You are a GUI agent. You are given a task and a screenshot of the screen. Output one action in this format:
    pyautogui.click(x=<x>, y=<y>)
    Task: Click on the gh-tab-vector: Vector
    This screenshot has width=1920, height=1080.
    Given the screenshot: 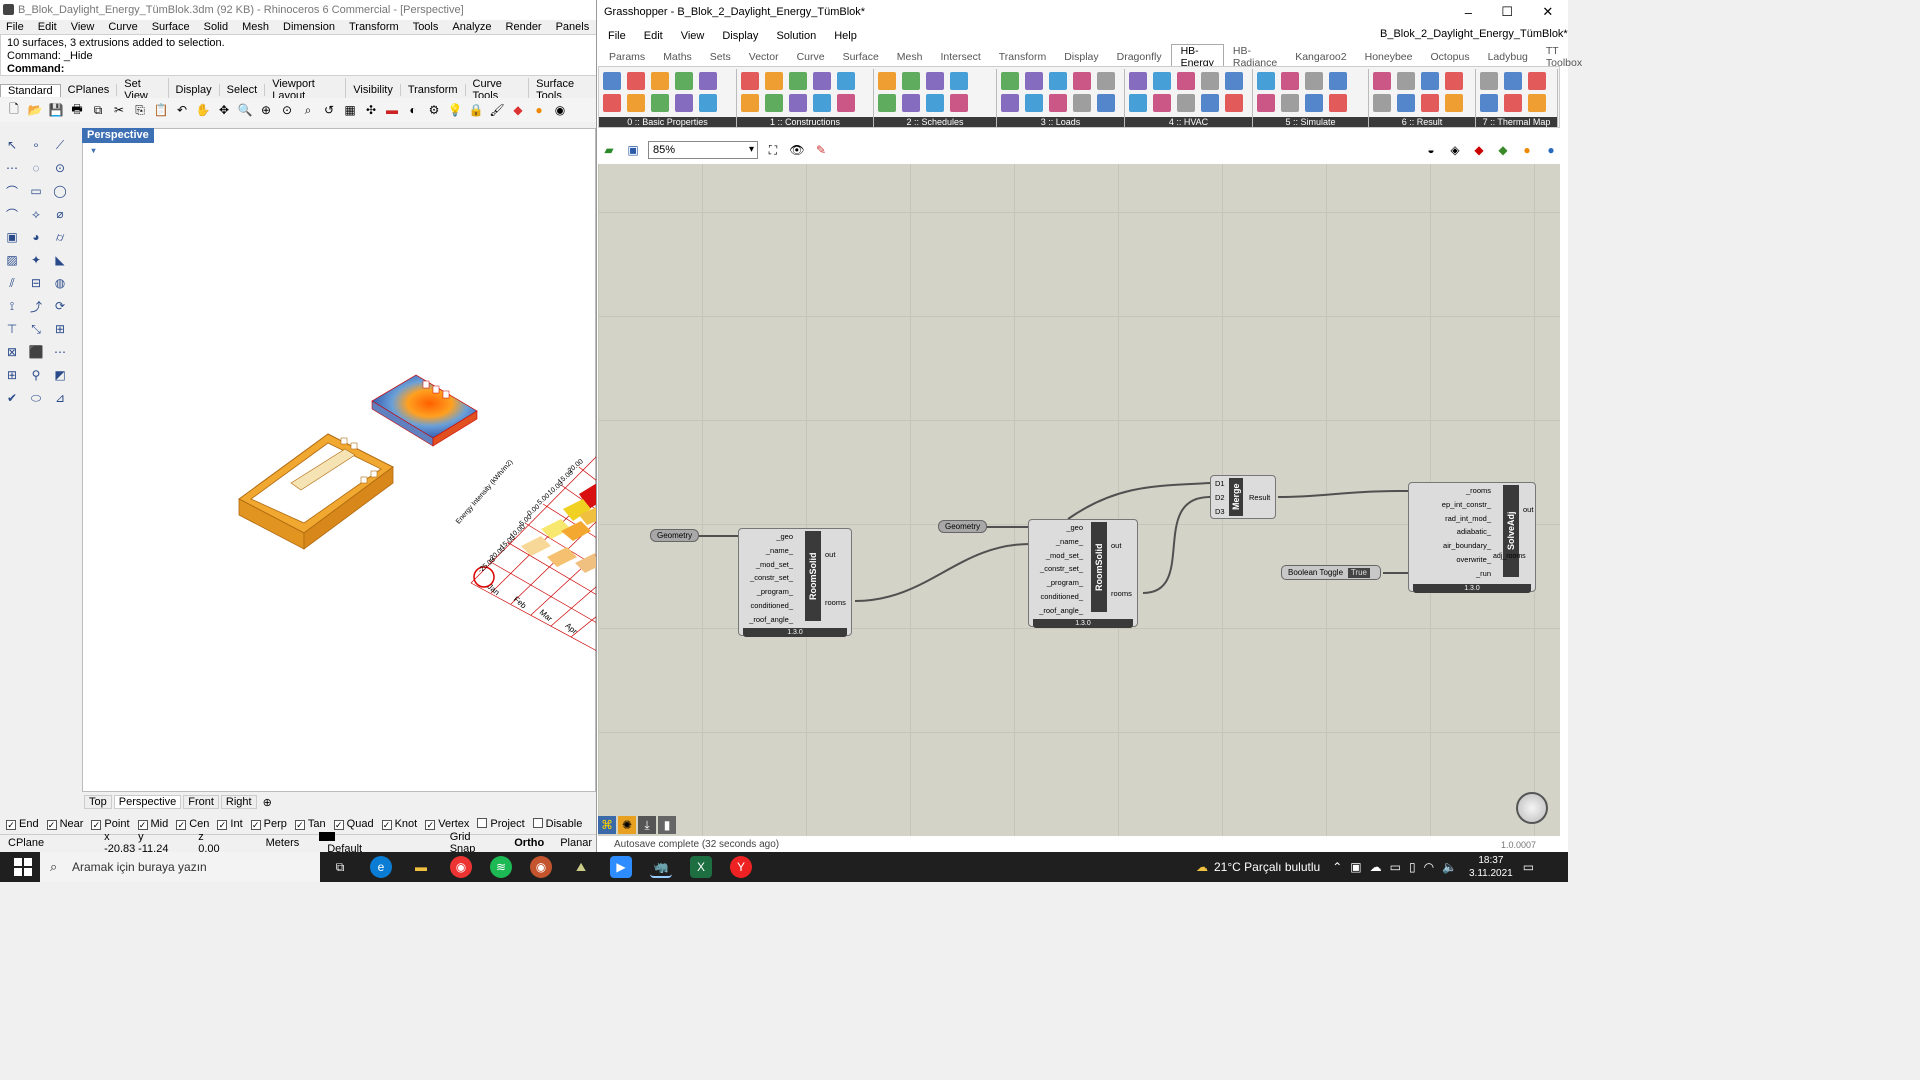 What is the action you would take?
    pyautogui.click(x=764, y=57)
    